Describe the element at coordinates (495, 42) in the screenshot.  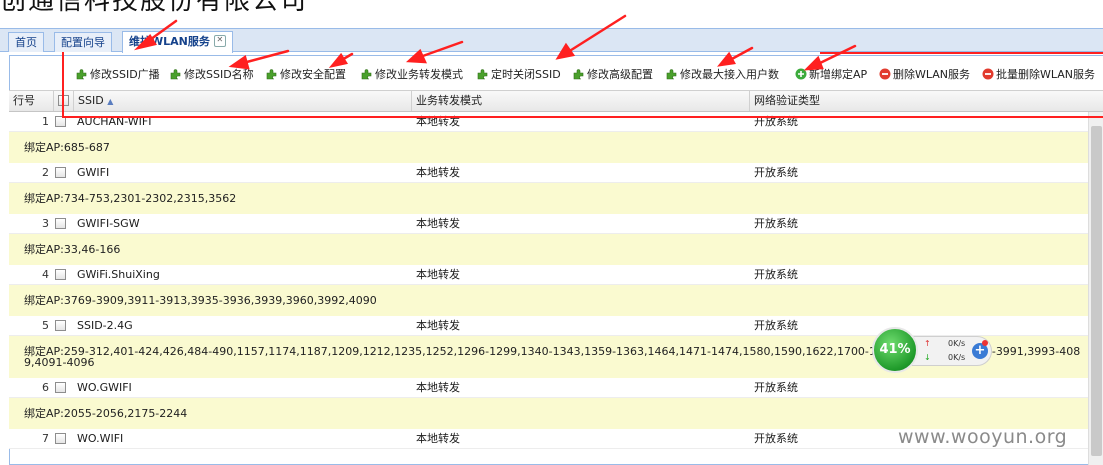
I see `annotation-arrows` at that location.